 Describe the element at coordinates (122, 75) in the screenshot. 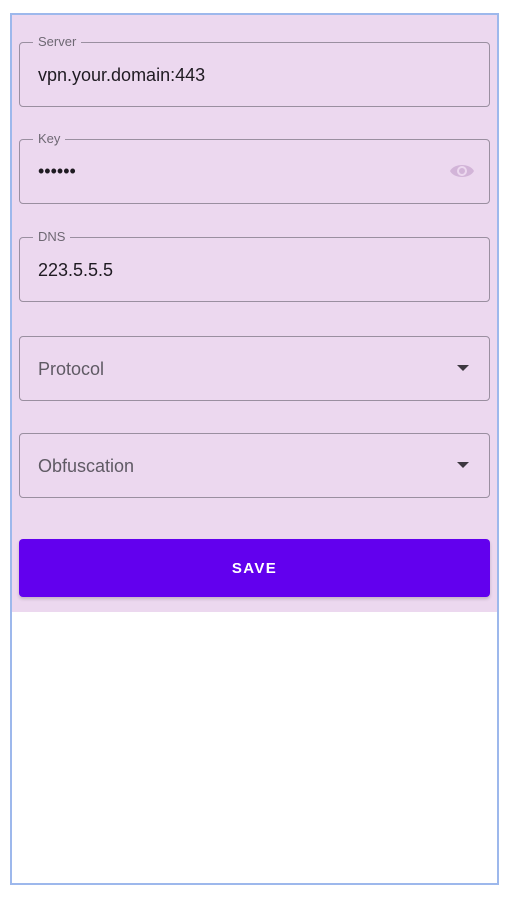

I see `server-value: vpn.your.domain:443` at that location.